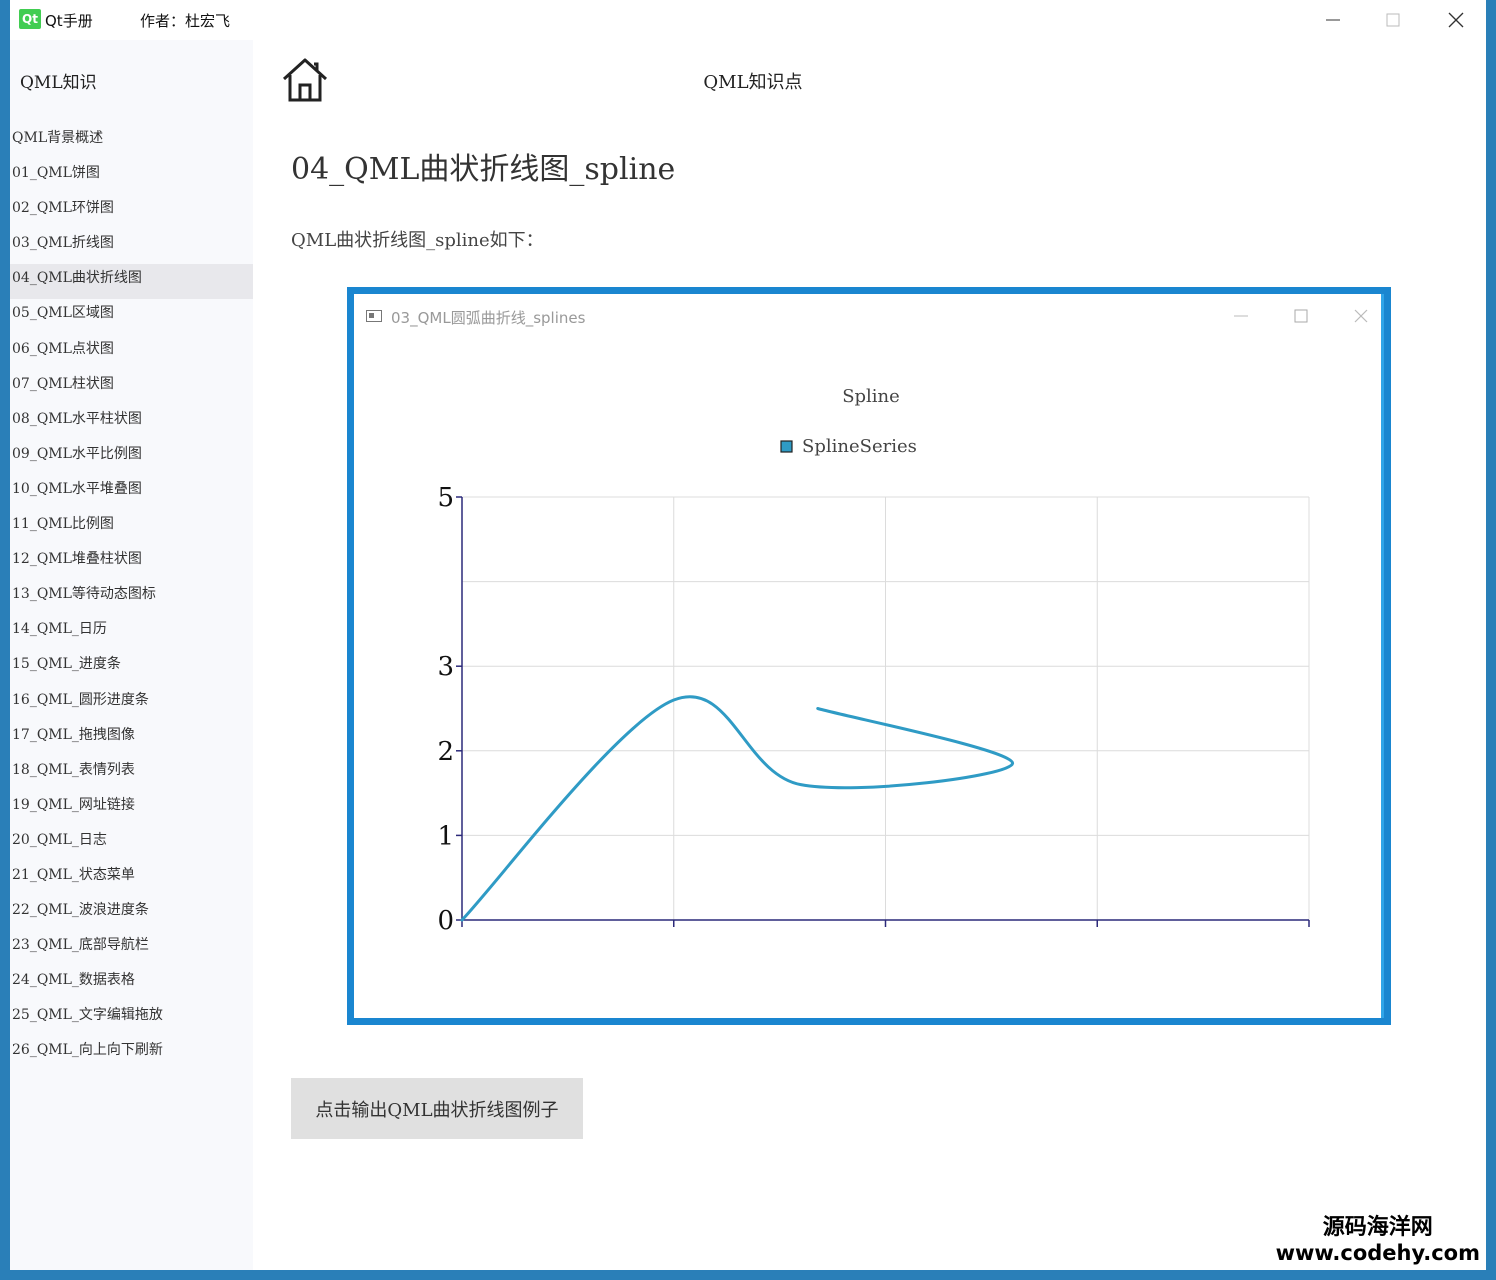  I want to click on sidebar-item: 16_QML_圆形进度条, so click(131, 703).